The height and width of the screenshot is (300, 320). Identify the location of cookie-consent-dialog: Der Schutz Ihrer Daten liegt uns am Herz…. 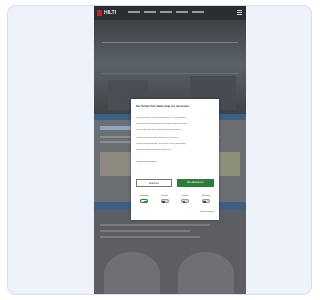
(175, 159).